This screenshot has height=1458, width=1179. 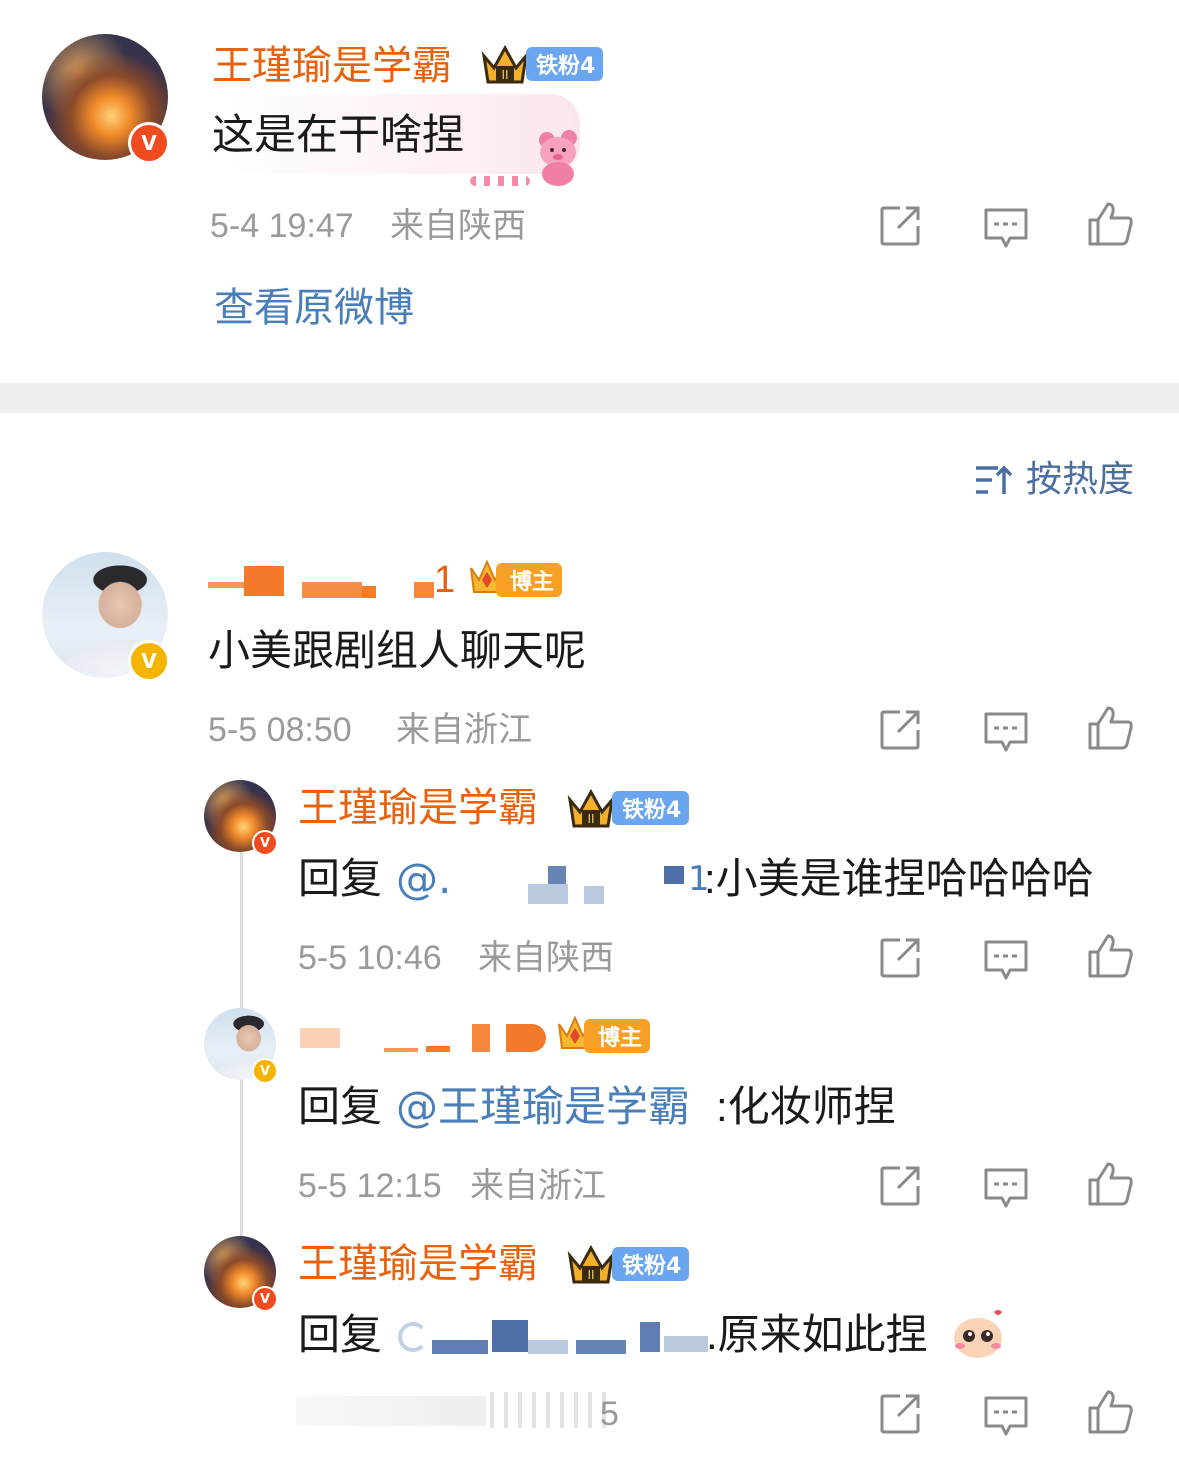 What do you see at coordinates (817, 1334) in the screenshot?
I see `reply-text: .原来如此捏` at bounding box center [817, 1334].